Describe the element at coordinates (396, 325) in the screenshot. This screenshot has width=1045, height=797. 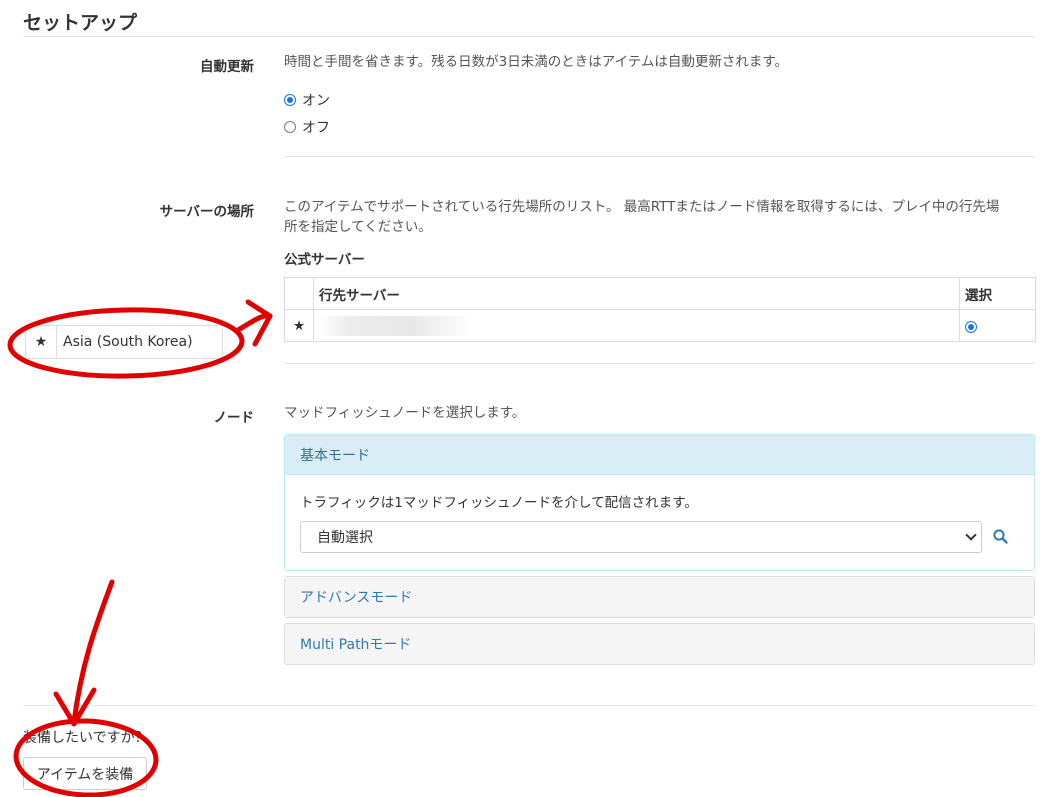
I see `redacted-server-name` at that location.